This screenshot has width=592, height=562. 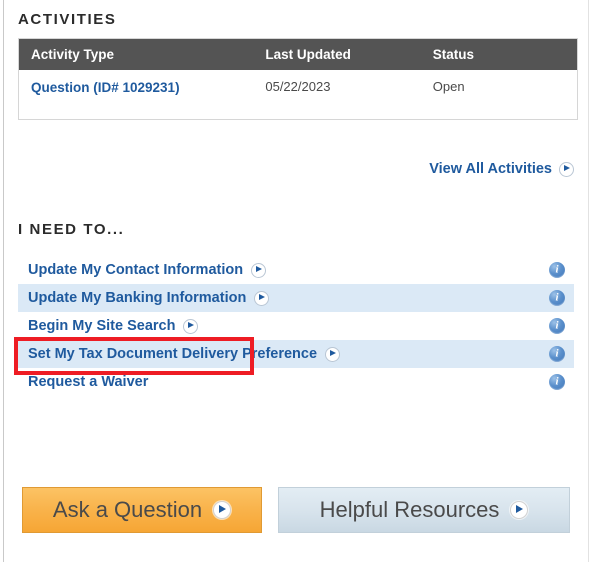 What do you see at coordinates (337, 94) in the screenshot?
I see `cell-last-updated: 05/22/2023` at bounding box center [337, 94].